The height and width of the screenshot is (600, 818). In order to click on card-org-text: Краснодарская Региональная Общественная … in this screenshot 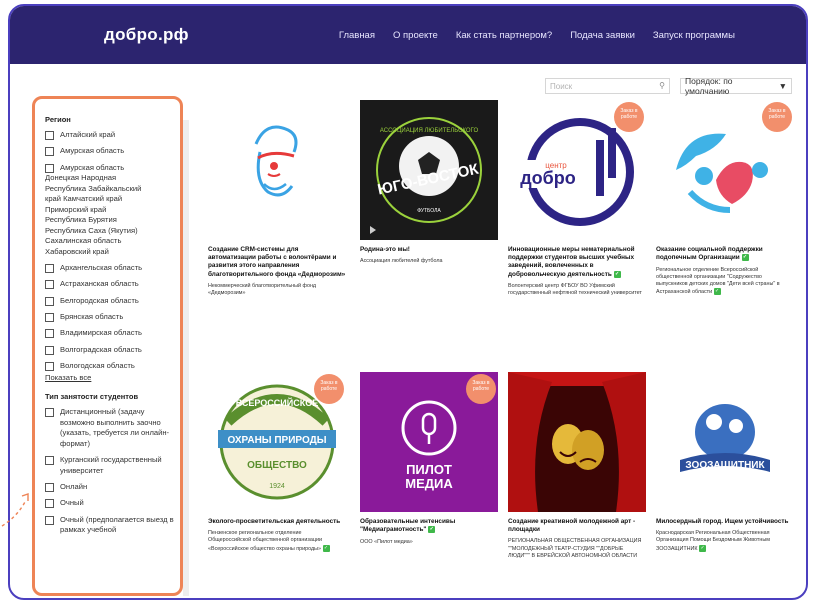, I will do `click(713, 541)`.